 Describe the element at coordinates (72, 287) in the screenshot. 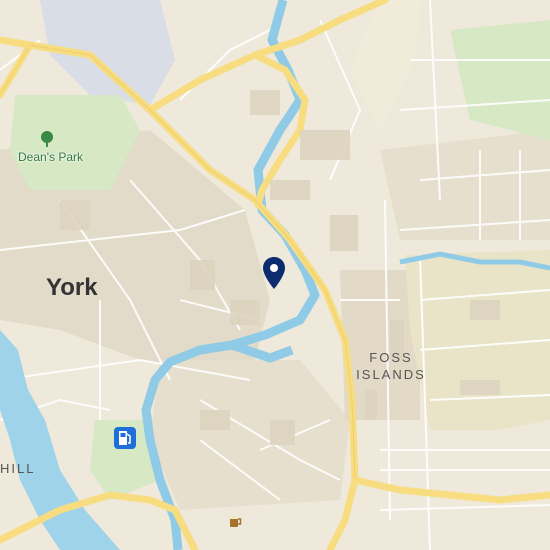

I see `city-label: York` at that location.